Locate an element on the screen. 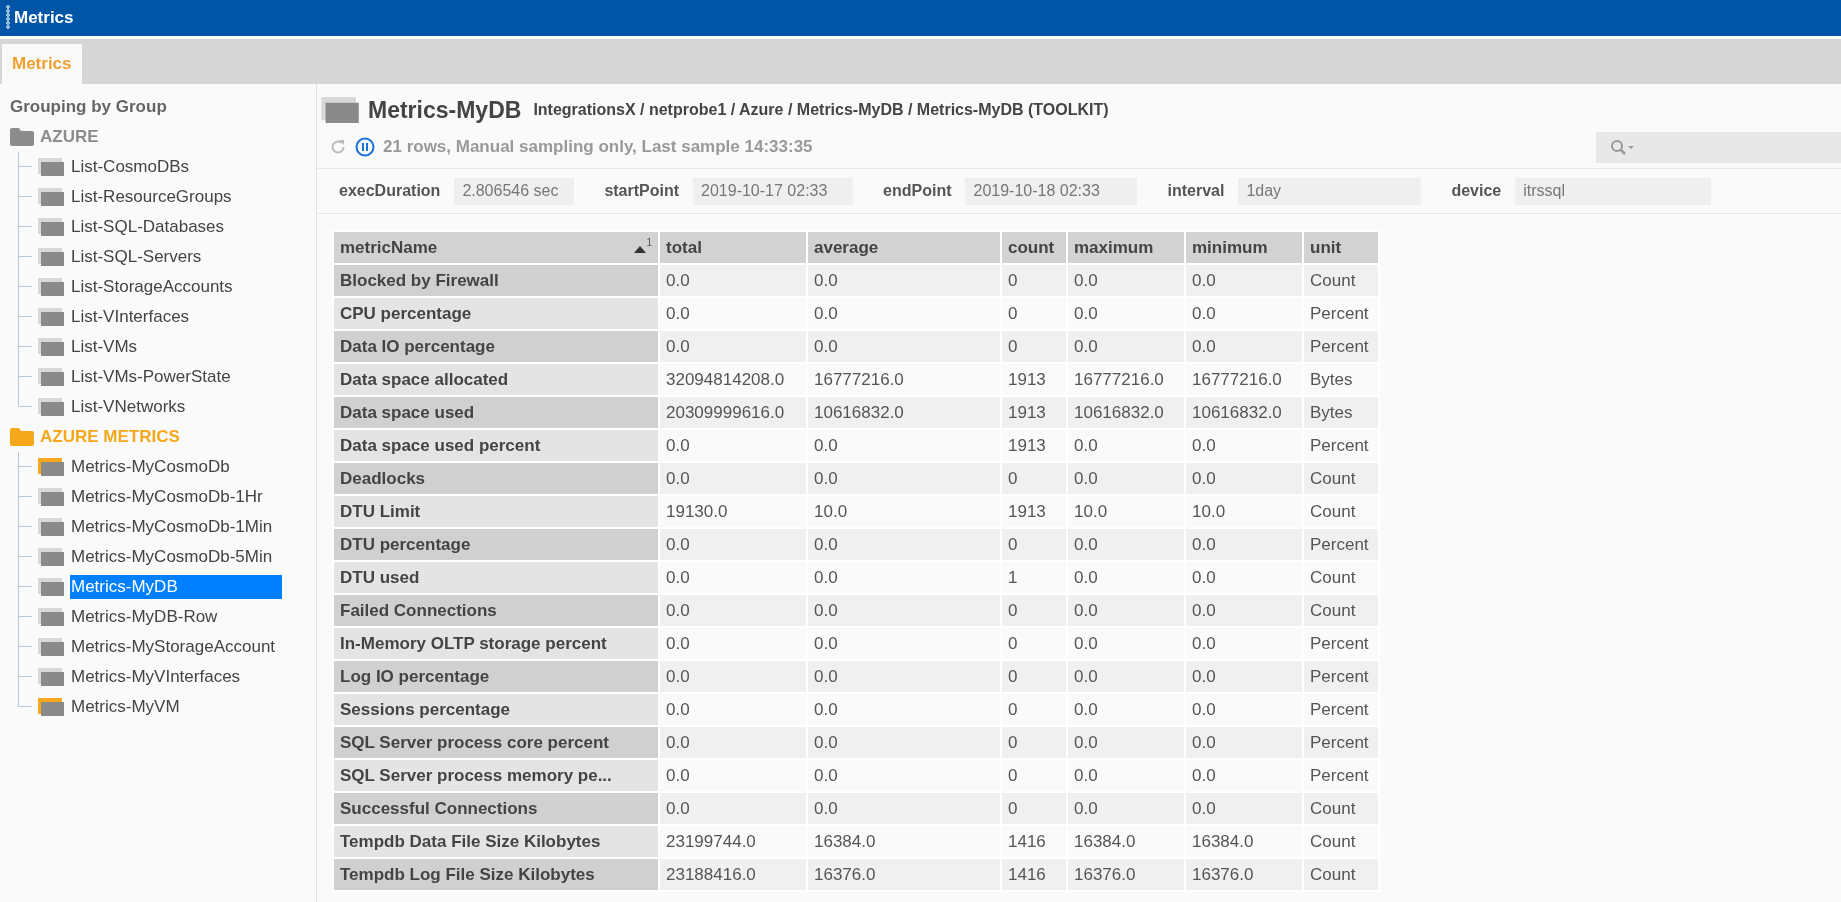 The image size is (1841, 902). row-header: In-Memory OLTP storage percent is located at coordinates (496, 643).